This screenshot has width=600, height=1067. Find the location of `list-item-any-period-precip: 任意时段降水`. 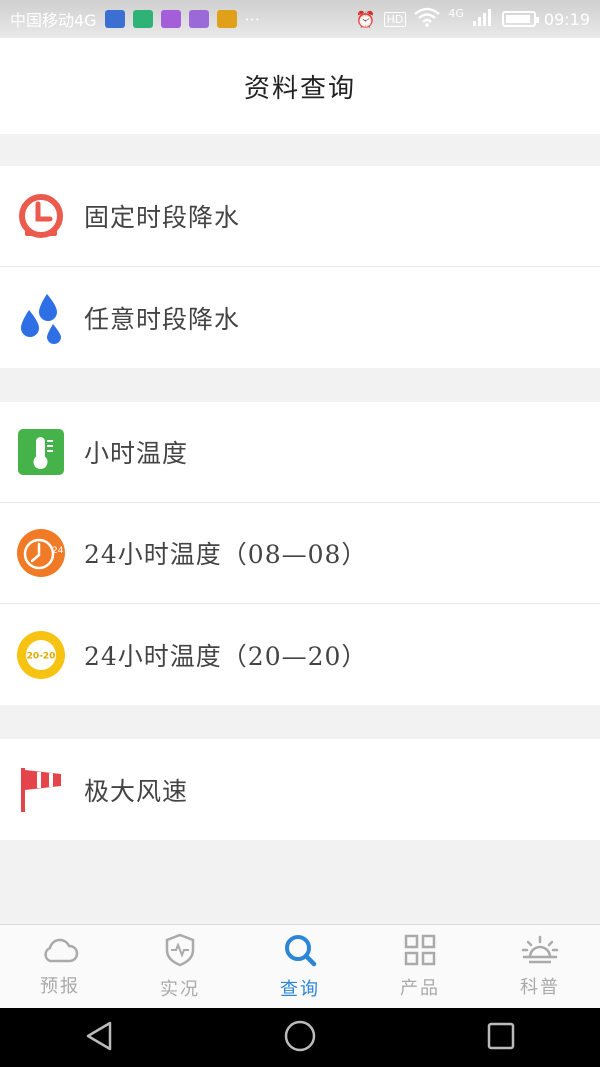

list-item-any-period-precip: 任意时段降水 is located at coordinates (300, 317).